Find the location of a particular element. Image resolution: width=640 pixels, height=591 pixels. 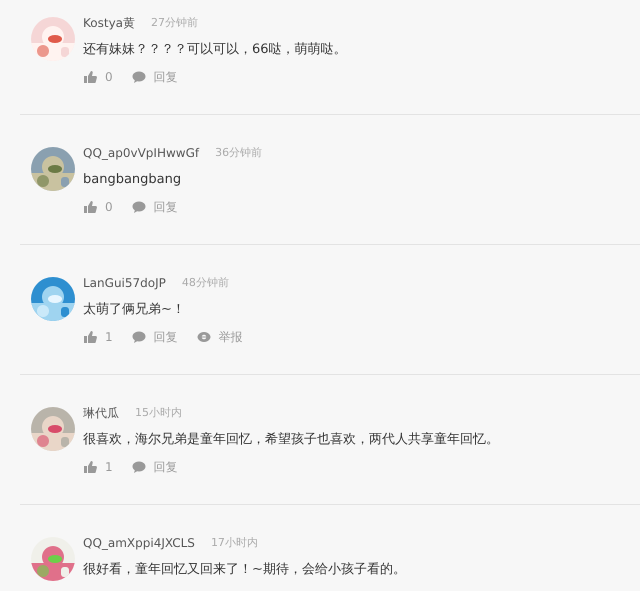

comment-text: 太萌了俩兄弟~！ is located at coordinates (134, 310).